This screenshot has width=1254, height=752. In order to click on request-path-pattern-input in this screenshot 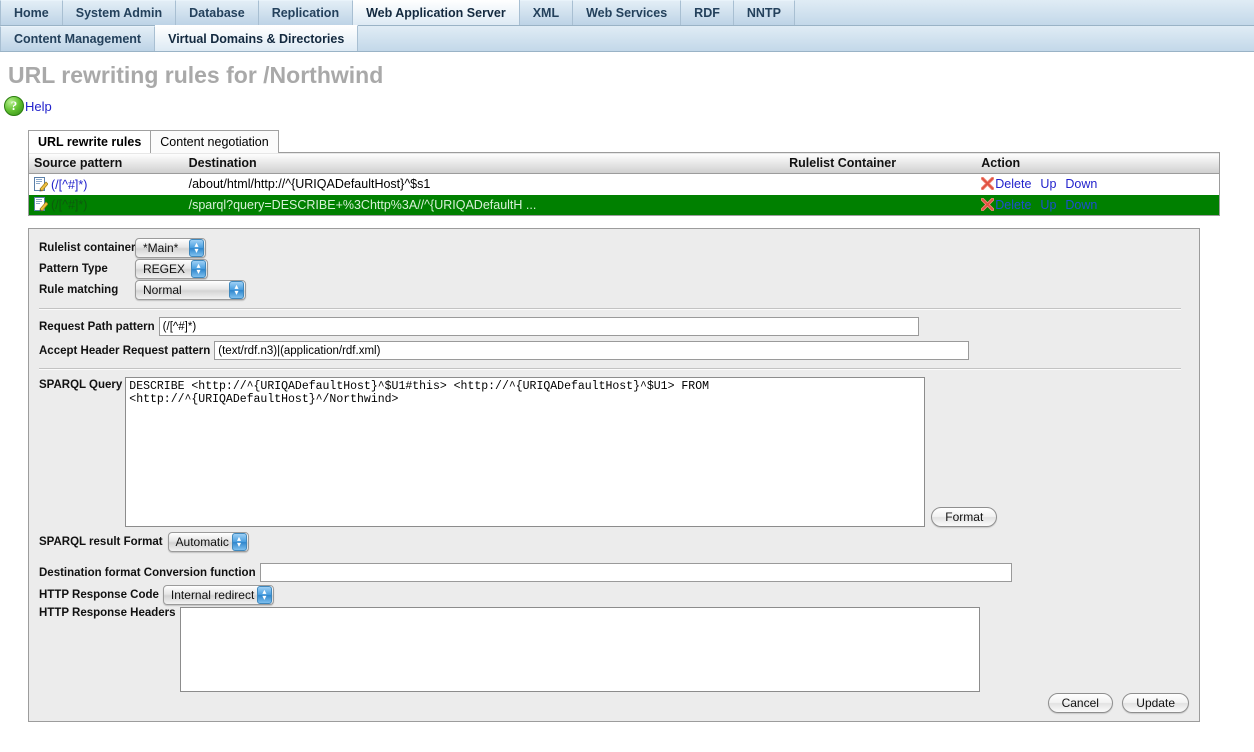, I will do `click(538, 326)`.